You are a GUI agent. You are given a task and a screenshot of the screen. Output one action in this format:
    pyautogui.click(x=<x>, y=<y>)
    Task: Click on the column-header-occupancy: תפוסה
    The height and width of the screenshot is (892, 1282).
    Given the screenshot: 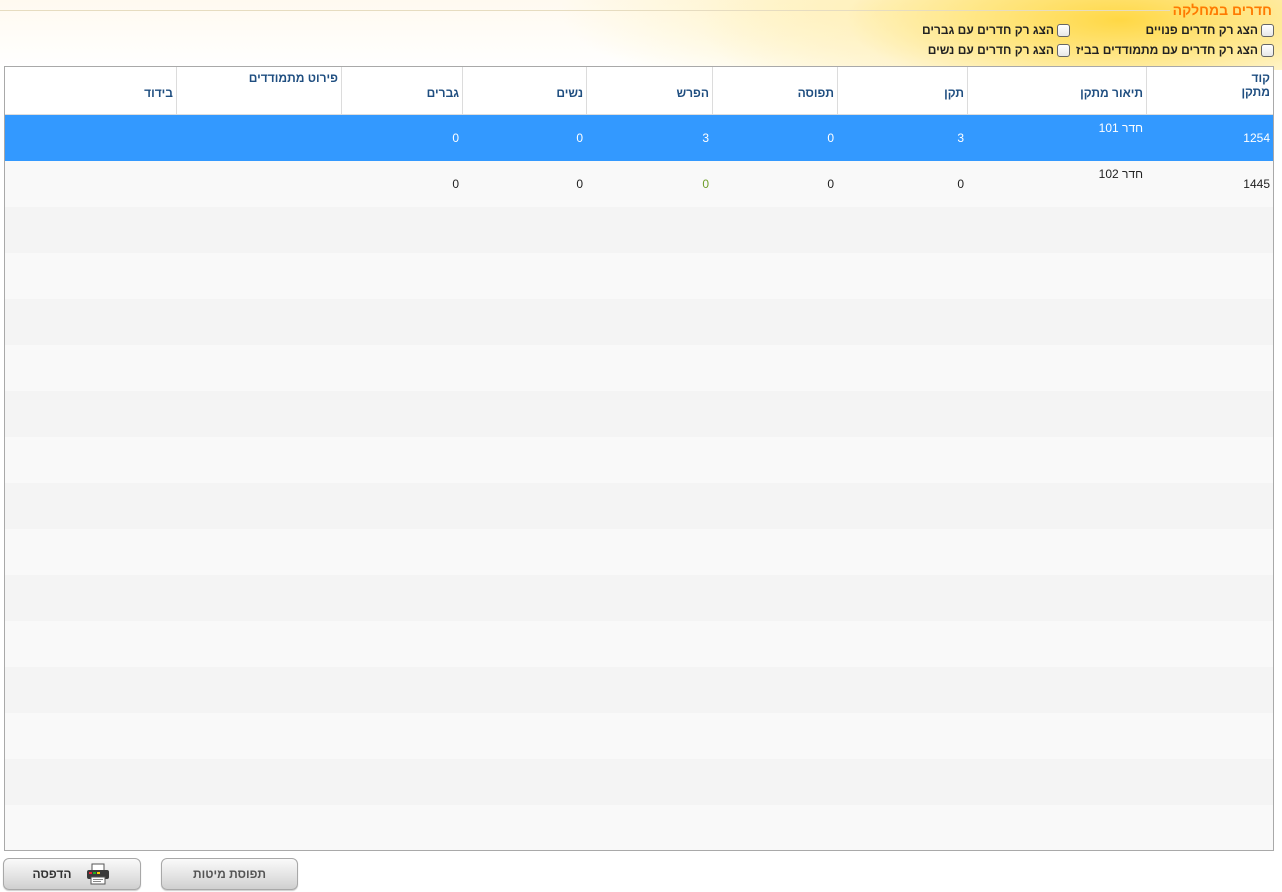 What is the action you would take?
    pyautogui.click(x=774, y=91)
    